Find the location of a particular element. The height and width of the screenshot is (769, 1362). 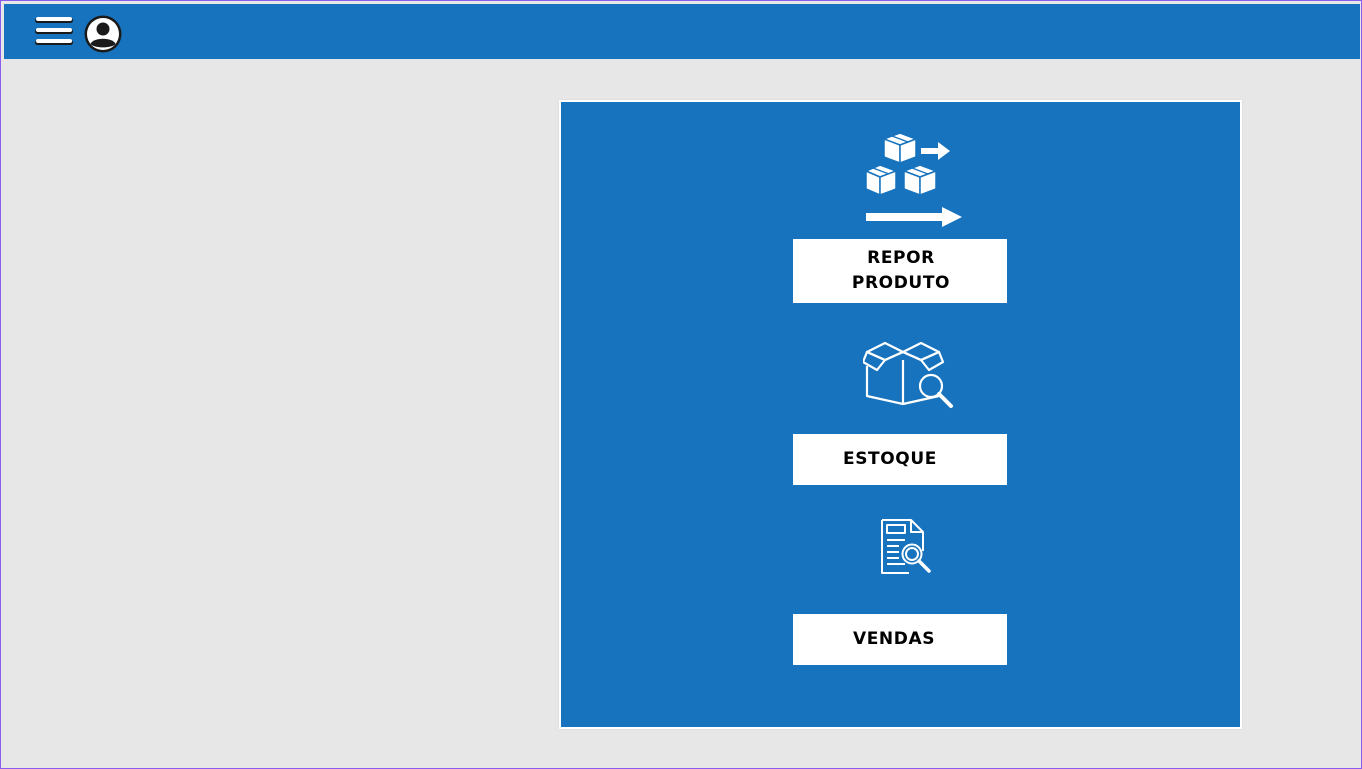

repor-produto-label: REPOR PRODUTO is located at coordinates (901, 270).